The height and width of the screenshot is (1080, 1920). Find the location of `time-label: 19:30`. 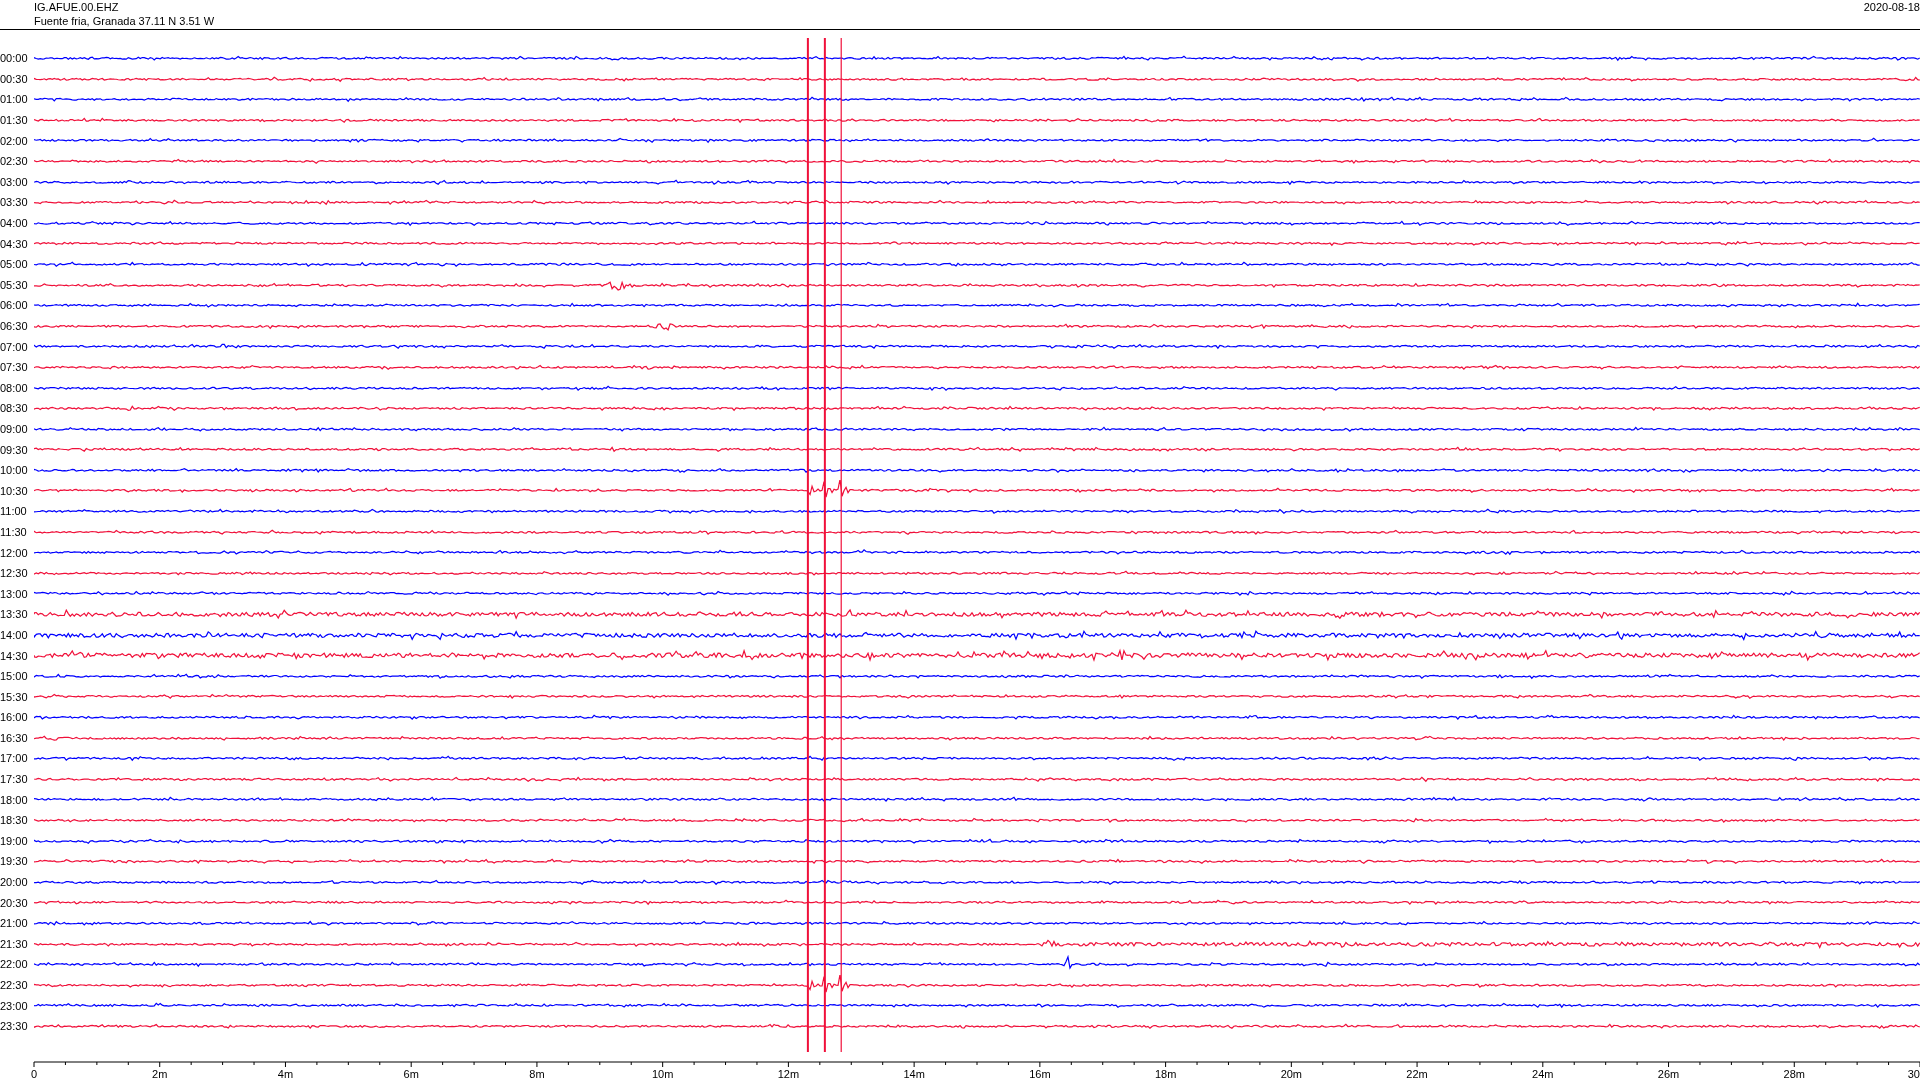

time-label: 19:30 is located at coordinates (14, 861).